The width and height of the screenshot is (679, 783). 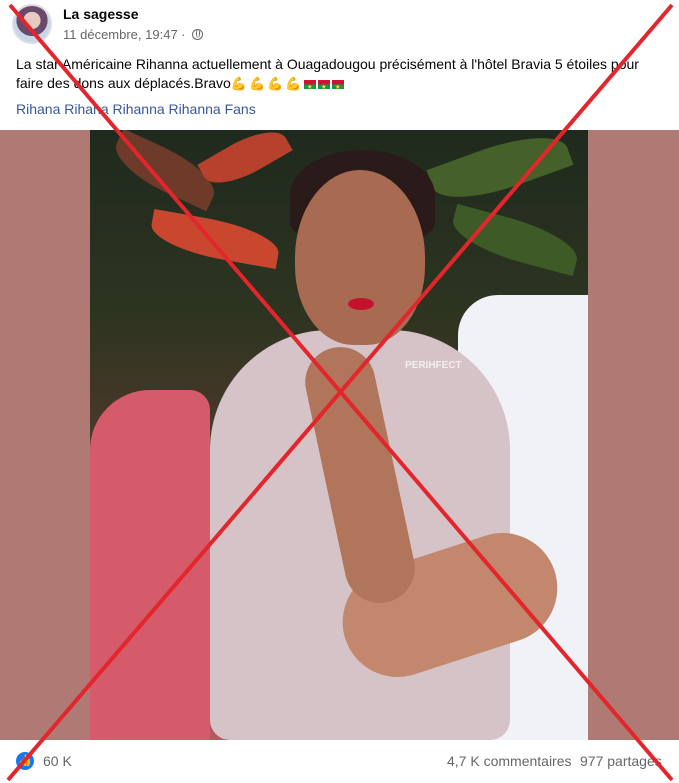 I want to click on post-tags: Rihana Rihana Rihanna Rihanna Fans, so click(x=136, y=109).